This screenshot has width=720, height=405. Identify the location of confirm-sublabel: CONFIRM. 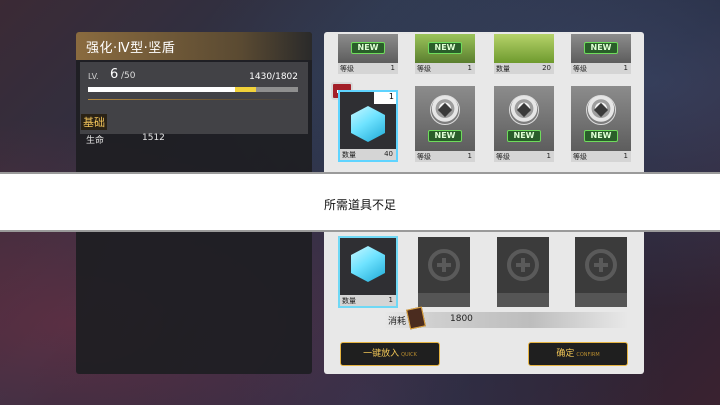
(588, 355).